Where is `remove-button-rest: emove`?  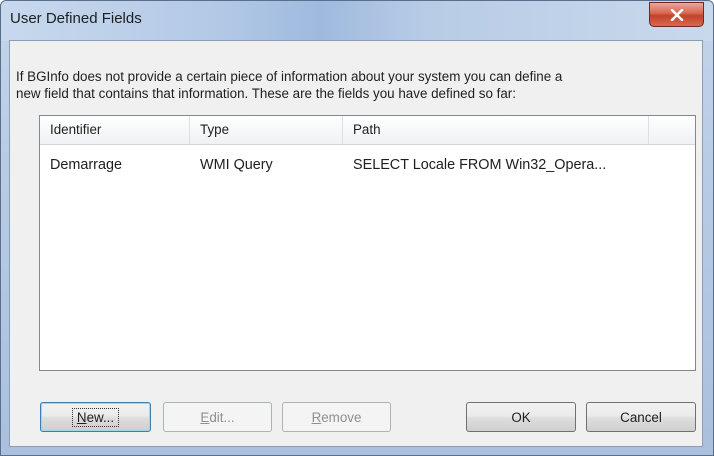
remove-button-rest: emove is located at coordinates (341, 417).